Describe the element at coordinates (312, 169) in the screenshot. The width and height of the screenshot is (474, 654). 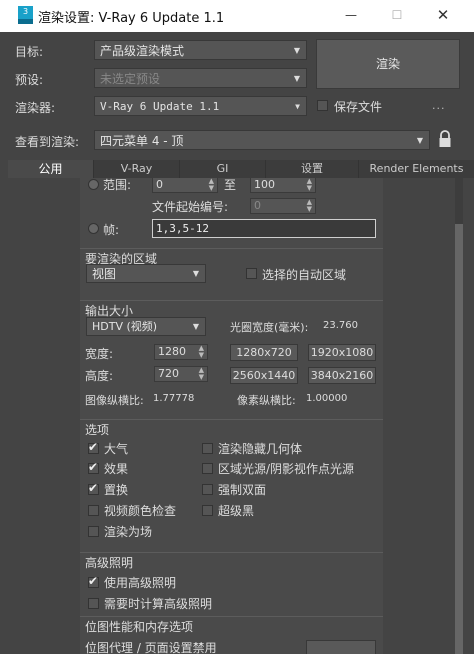
I see `tab-settings: 设置` at that location.